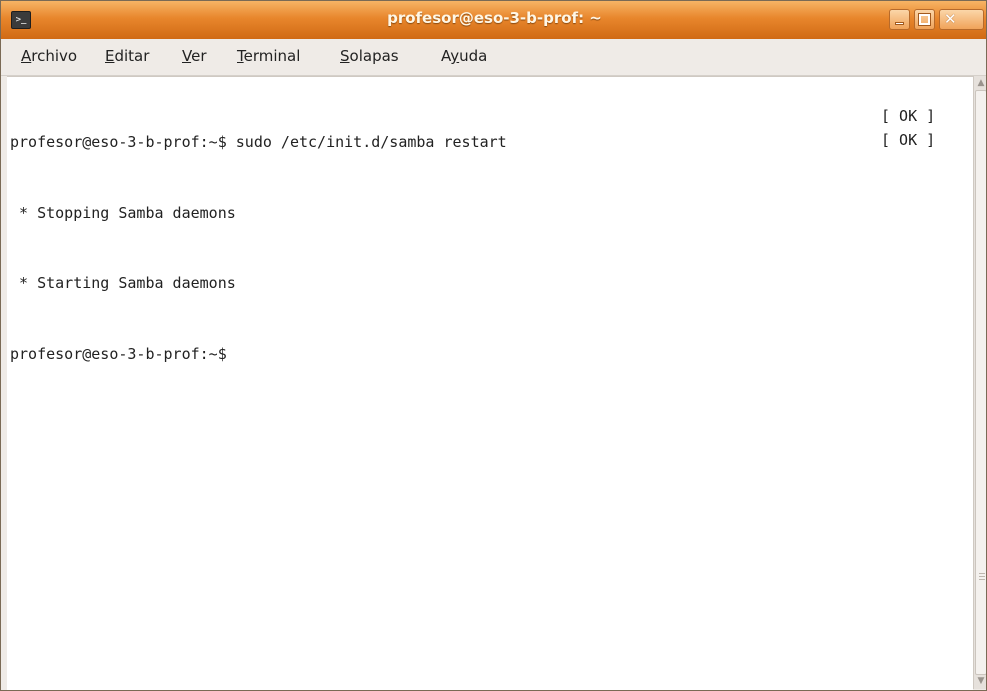  What do you see at coordinates (118, 353) in the screenshot?
I see `terminal-prompt: profesor@eso-3-b-prof:~$` at bounding box center [118, 353].